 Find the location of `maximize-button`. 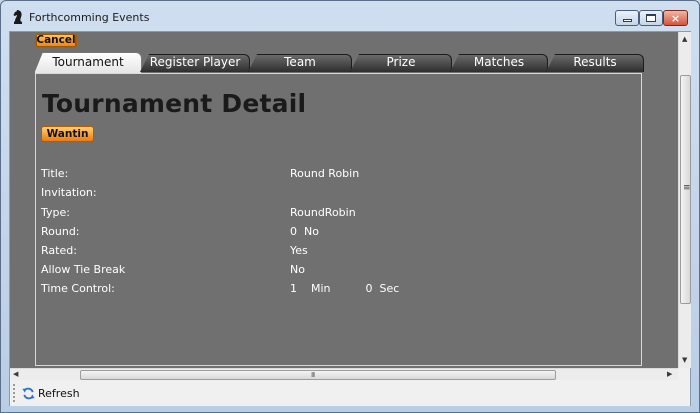

maximize-button is located at coordinates (651, 18).